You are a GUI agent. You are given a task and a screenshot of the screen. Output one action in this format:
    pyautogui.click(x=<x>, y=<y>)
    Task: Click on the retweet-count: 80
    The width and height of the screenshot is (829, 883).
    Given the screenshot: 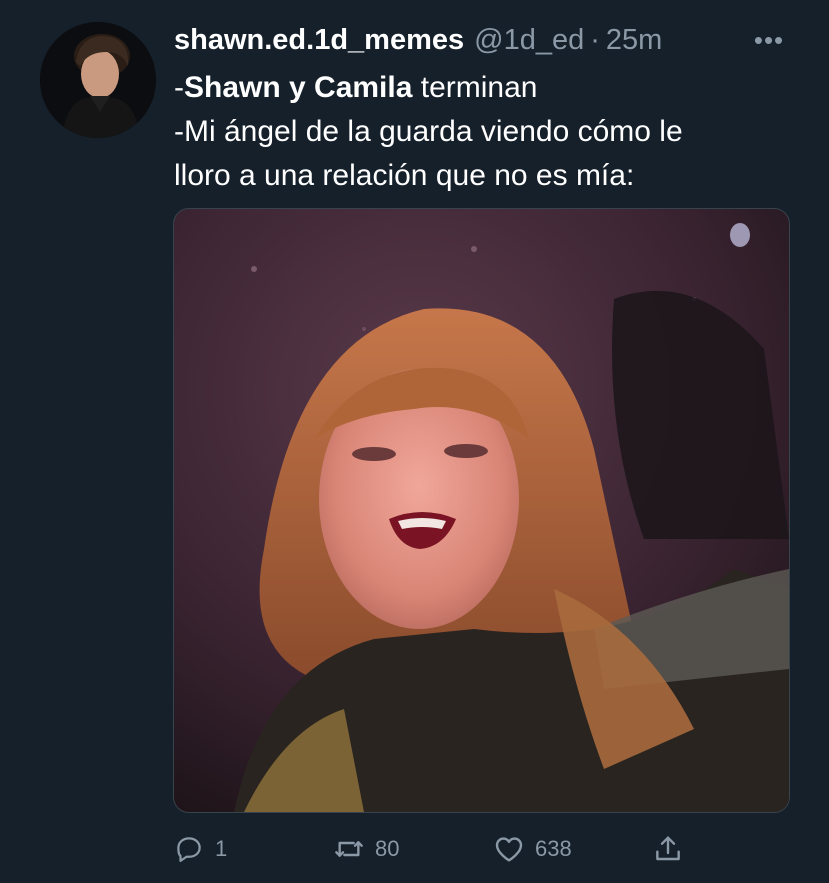 What is the action you would take?
    pyautogui.click(x=387, y=848)
    